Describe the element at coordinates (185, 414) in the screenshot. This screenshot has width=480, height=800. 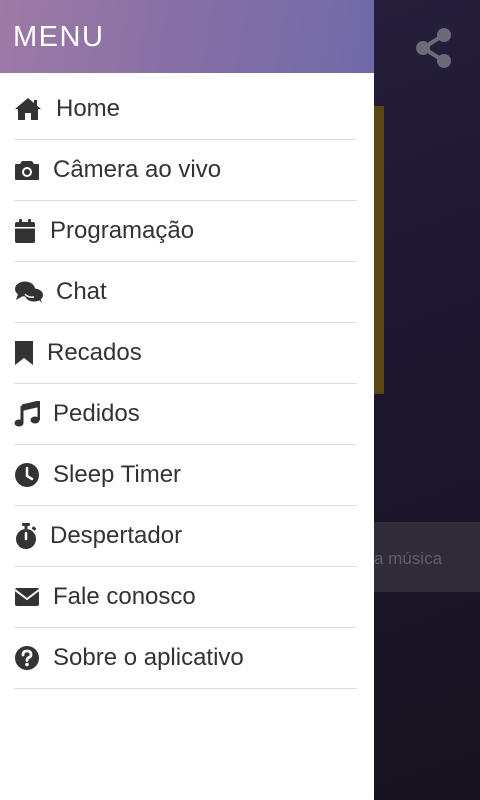
I see `menu-item-requests: Pedidos` at that location.